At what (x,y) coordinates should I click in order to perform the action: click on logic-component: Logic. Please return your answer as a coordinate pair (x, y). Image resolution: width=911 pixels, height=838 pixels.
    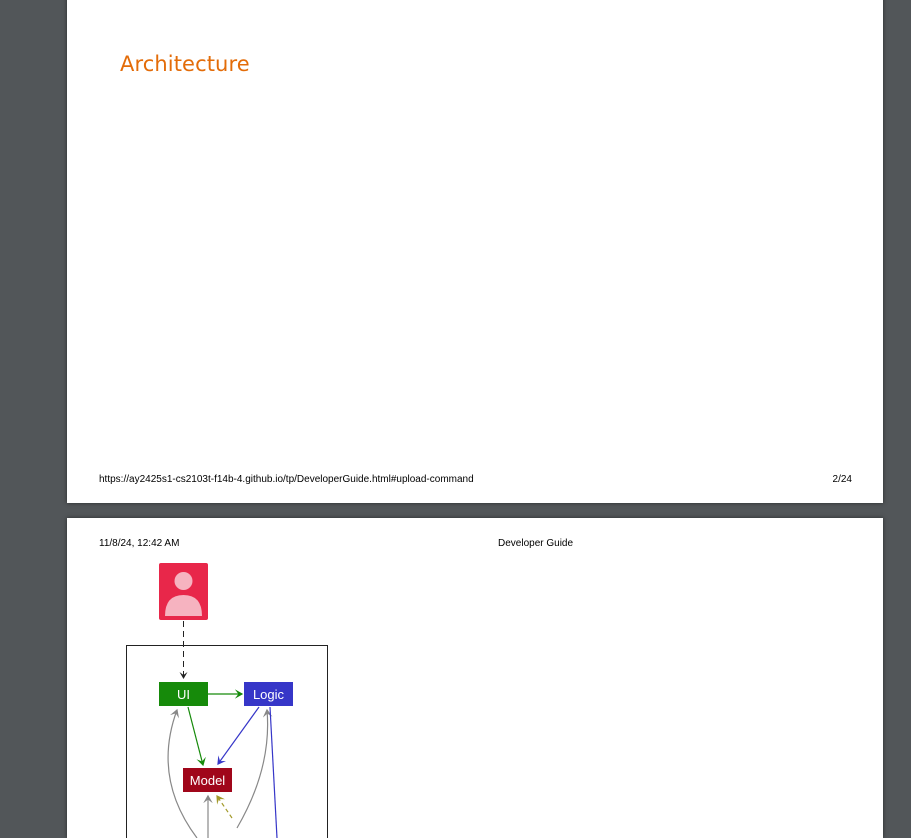
    Looking at the image, I should click on (268, 694).